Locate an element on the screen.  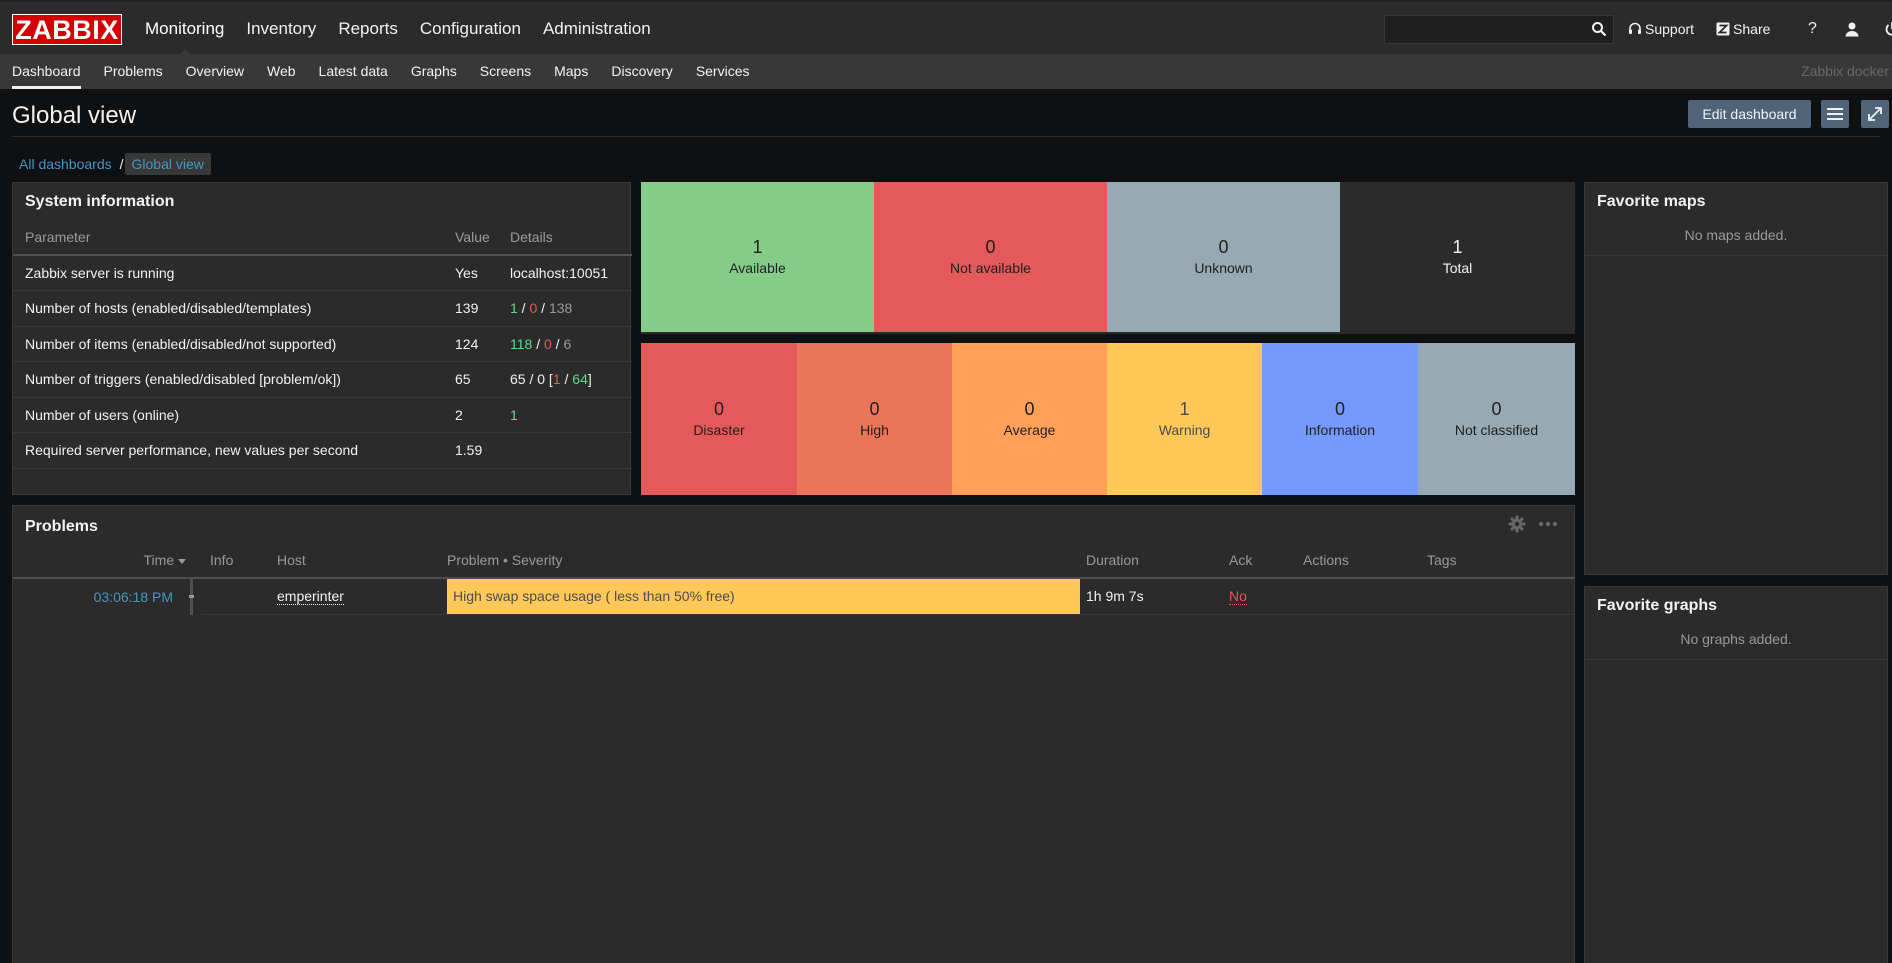
tile-available: 1 Available is located at coordinates (757, 257).